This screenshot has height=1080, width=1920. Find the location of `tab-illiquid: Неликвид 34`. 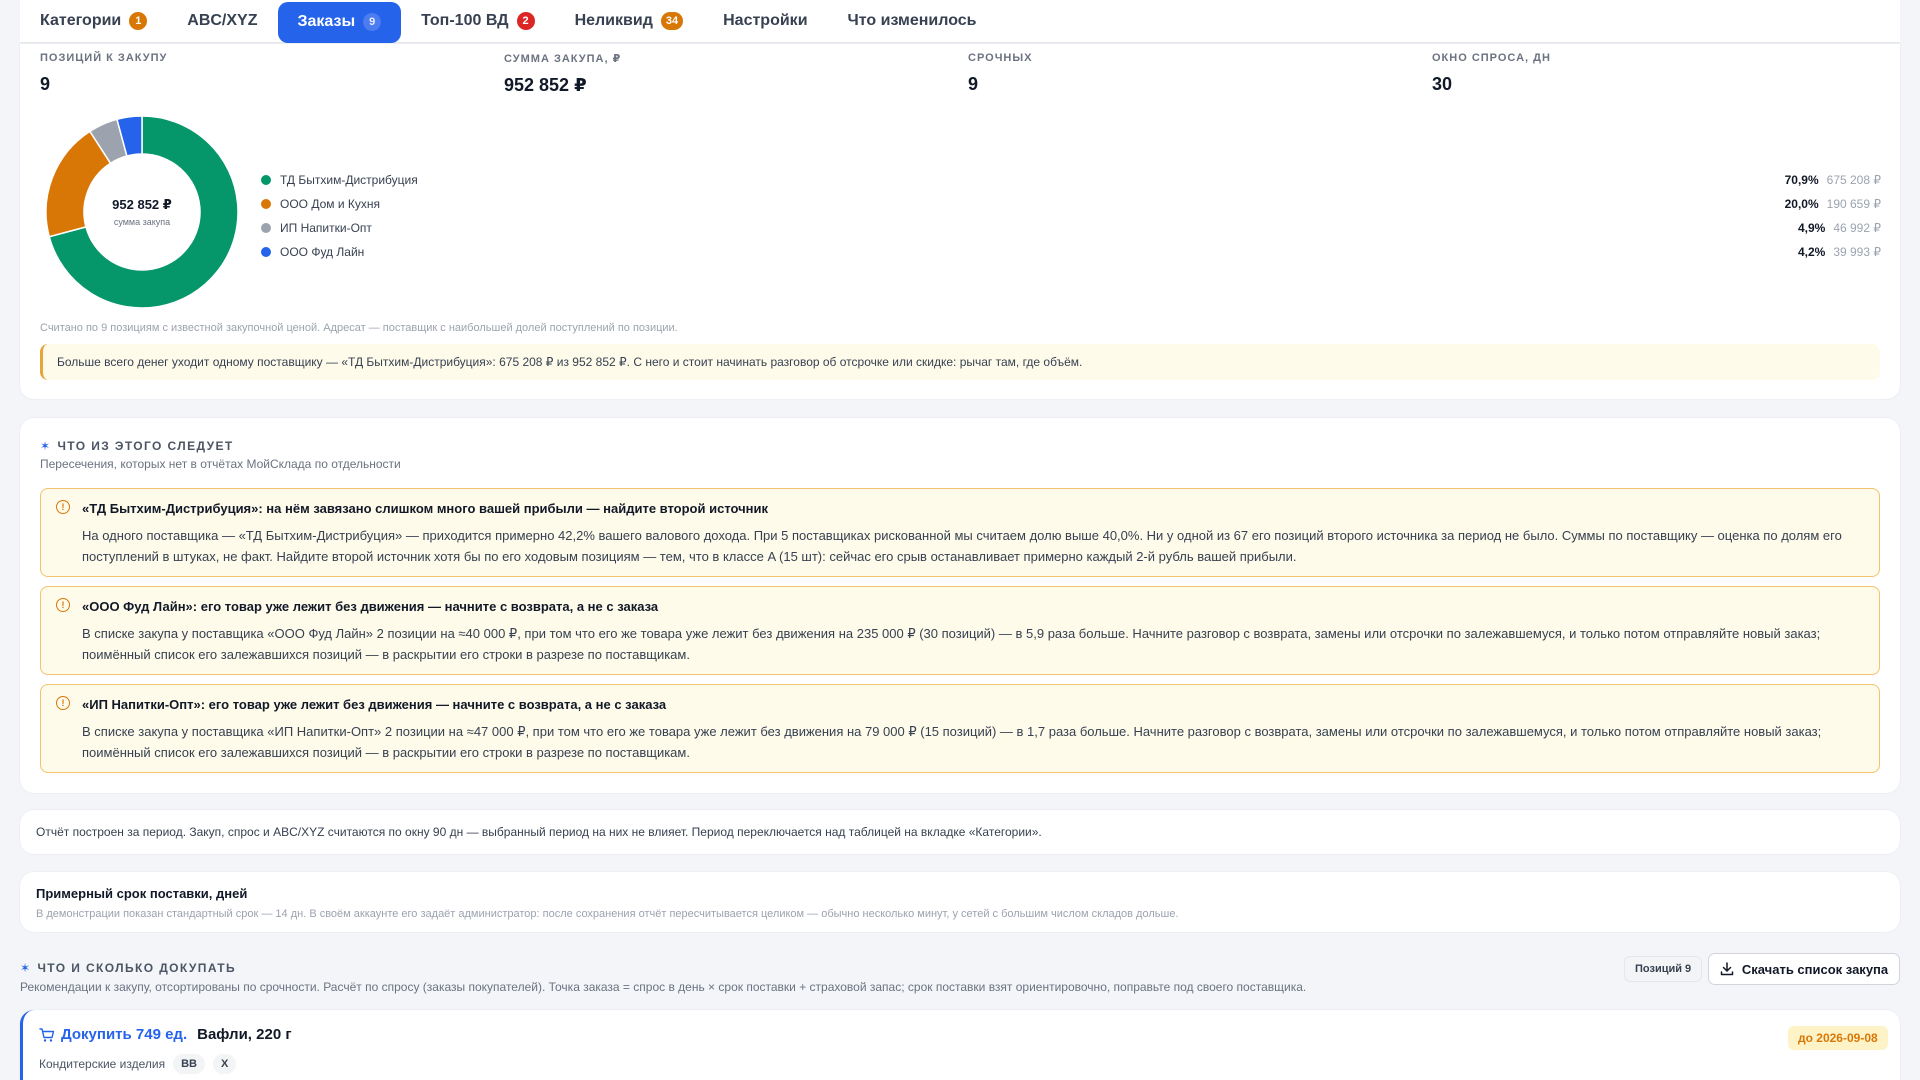

tab-illiquid: Неликвид 34 is located at coordinates (629, 21).